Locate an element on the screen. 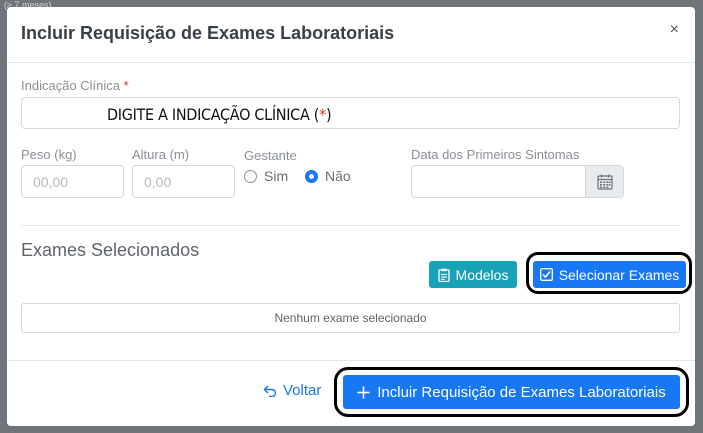 The height and width of the screenshot is (433, 703). checkbox-icon is located at coordinates (546, 274).